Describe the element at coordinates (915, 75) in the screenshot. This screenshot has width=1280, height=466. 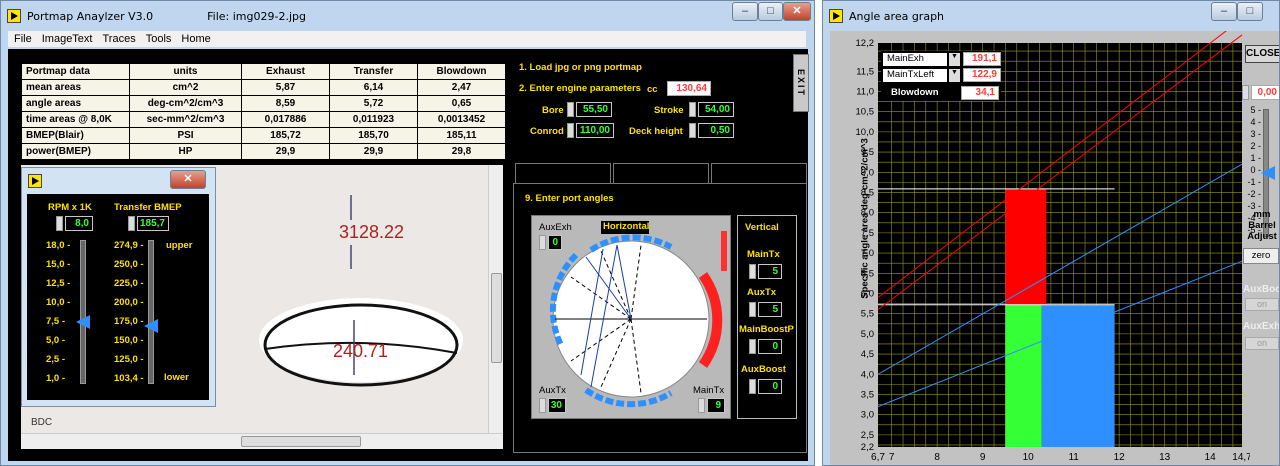
I see `legend-item-maintxleft: MainTxLeft` at that location.